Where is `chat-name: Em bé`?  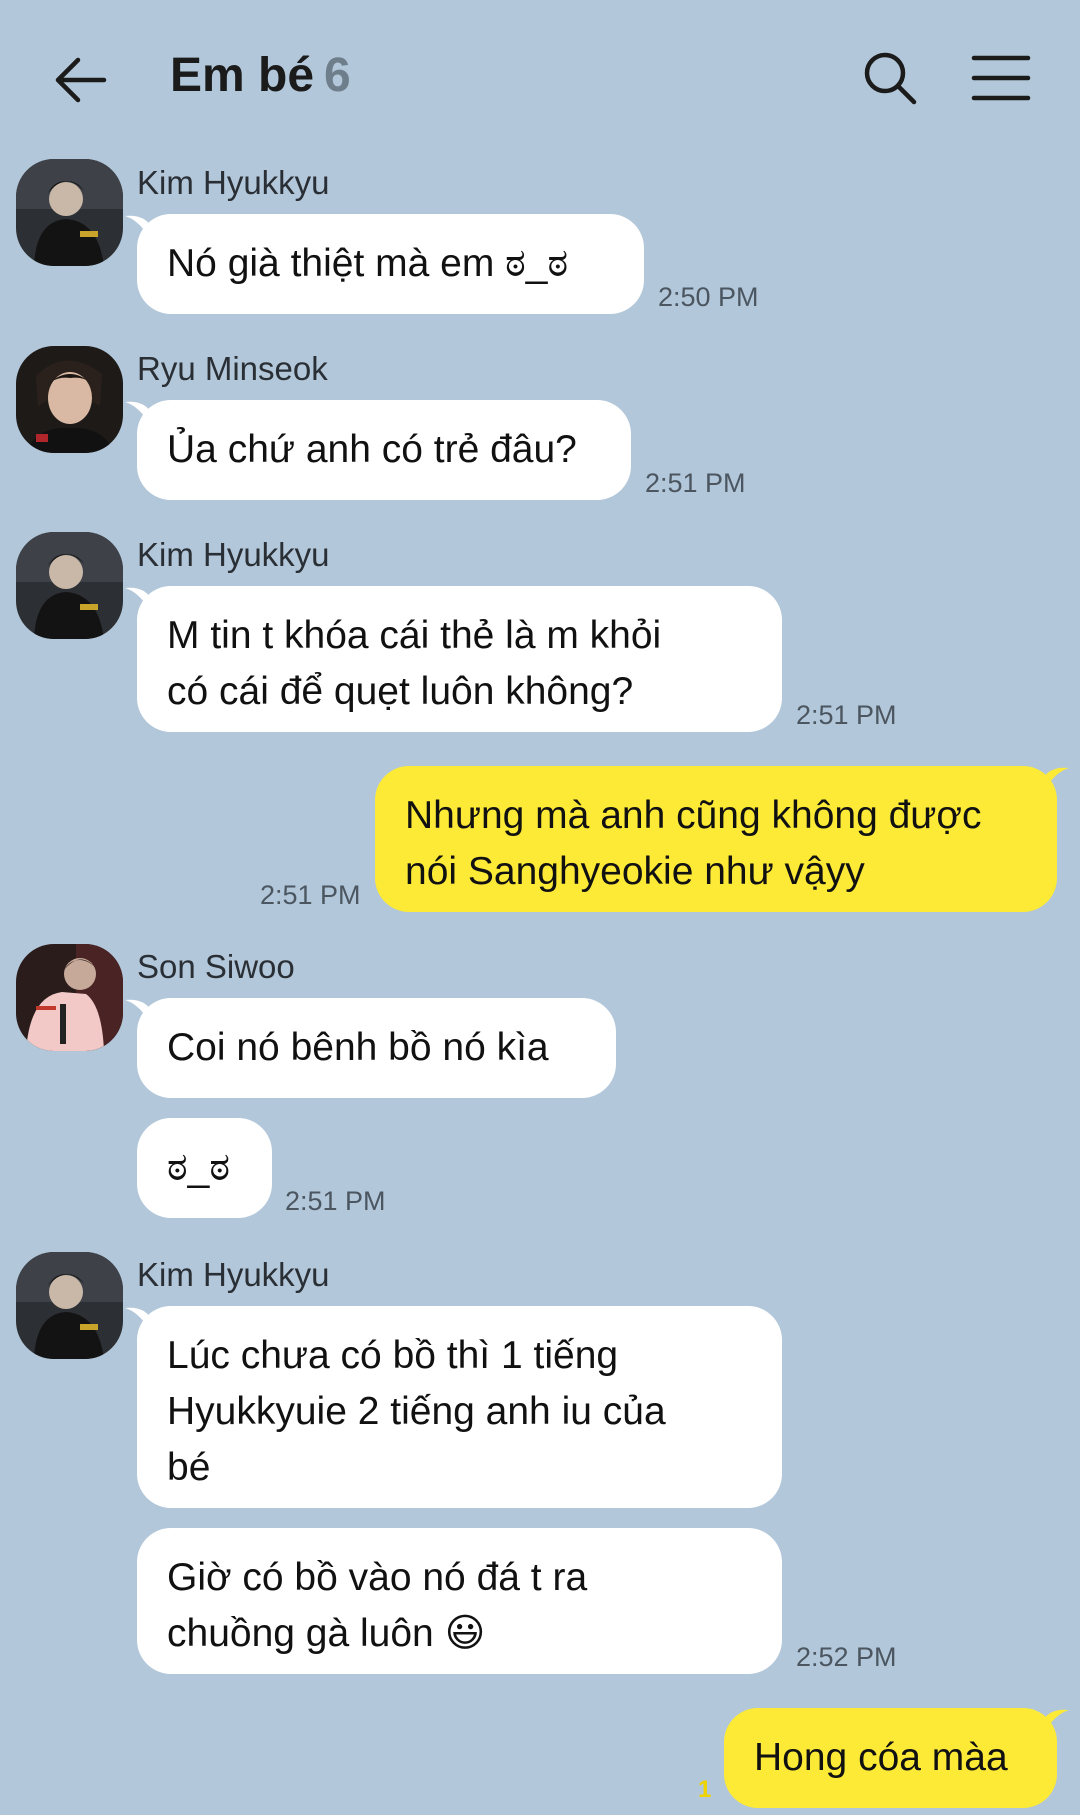
chat-name: Em bé is located at coordinates (242, 75).